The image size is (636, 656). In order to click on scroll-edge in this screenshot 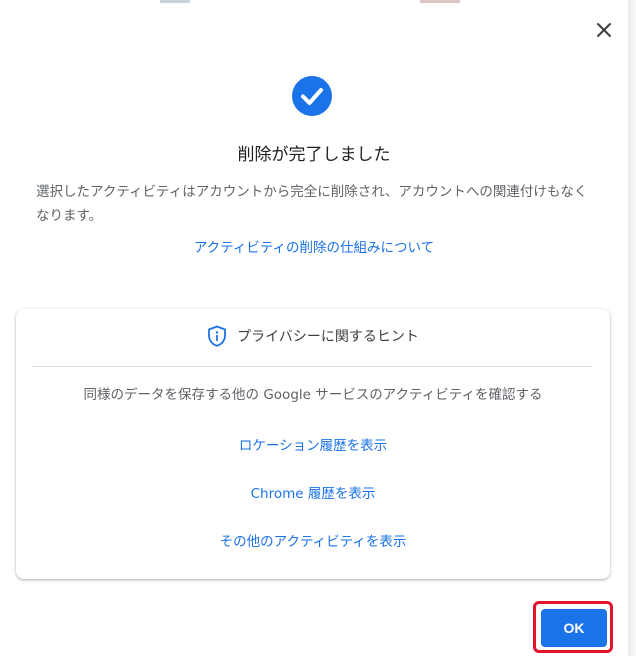, I will do `click(632, 328)`.